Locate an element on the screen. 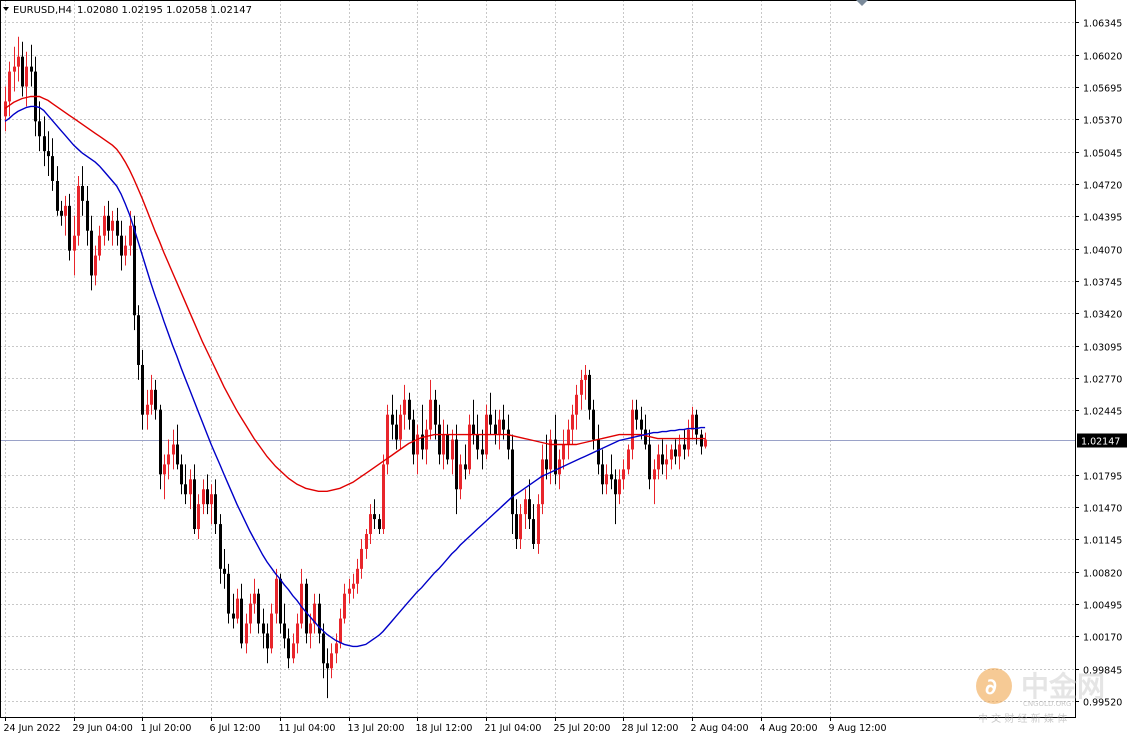 This screenshot has height=737, width=1129. chart-shift-marker-icon is located at coordinates (862, 3).